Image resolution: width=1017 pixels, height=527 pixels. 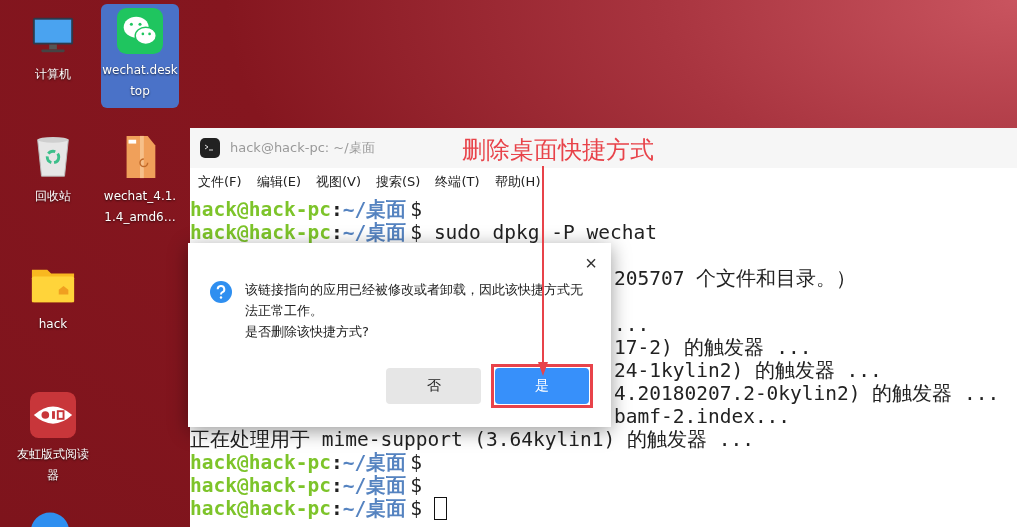 What do you see at coordinates (53, 196) in the screenshot?
I see `icon-label: 回收站` at bounding box center [53, 196].